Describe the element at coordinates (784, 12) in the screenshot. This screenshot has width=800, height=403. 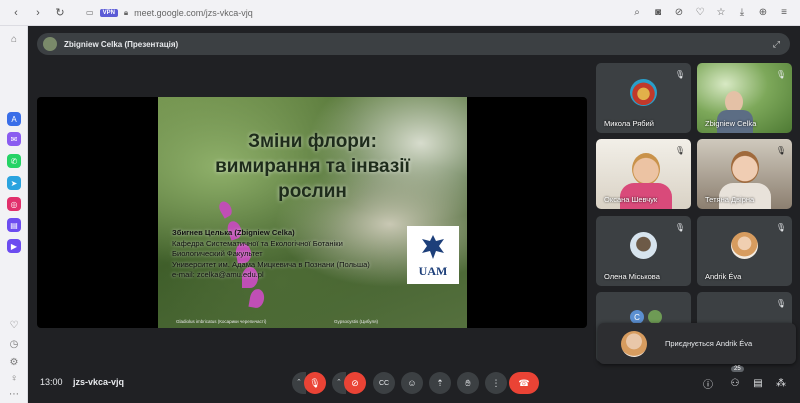
I see `menu-icon: ≡` at that location.